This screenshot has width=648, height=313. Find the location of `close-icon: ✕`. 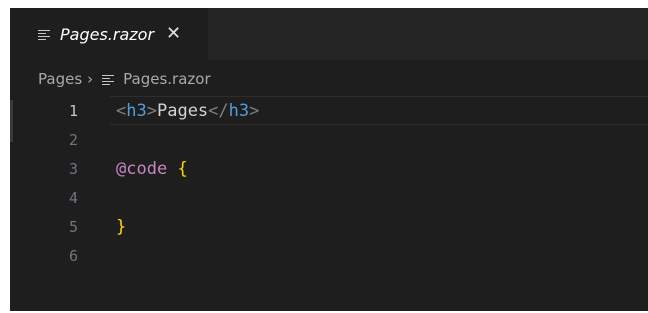

close-icon: ✕ is located at coordinates (173, 34).